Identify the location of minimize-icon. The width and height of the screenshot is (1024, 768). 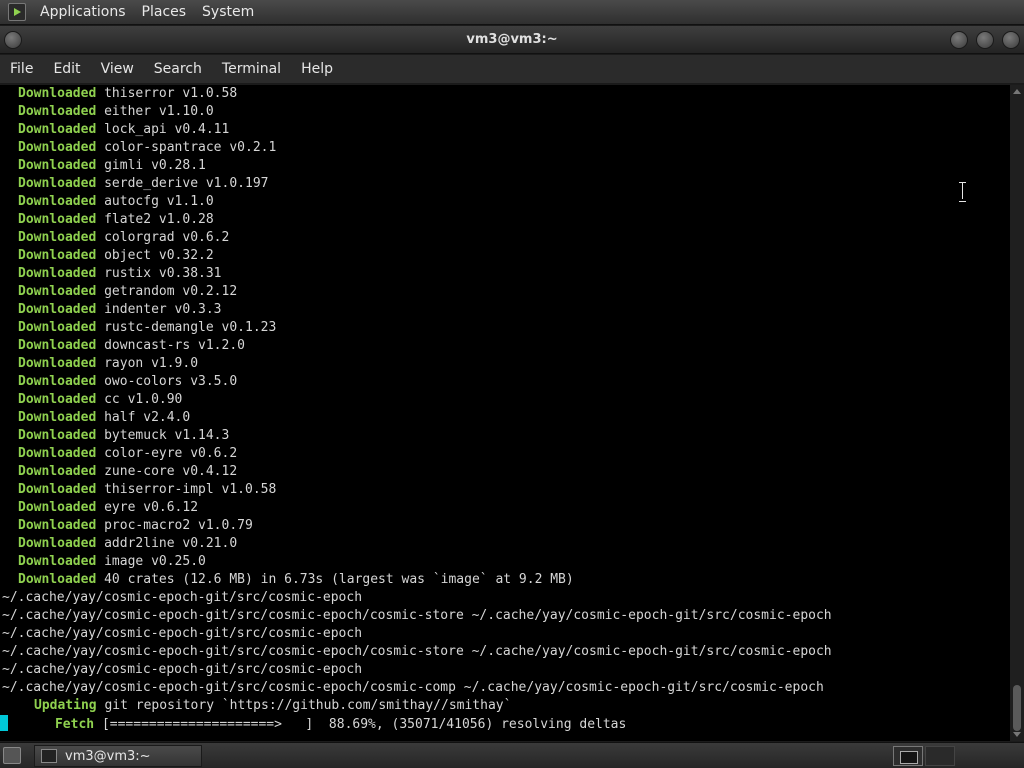
(959, 40).